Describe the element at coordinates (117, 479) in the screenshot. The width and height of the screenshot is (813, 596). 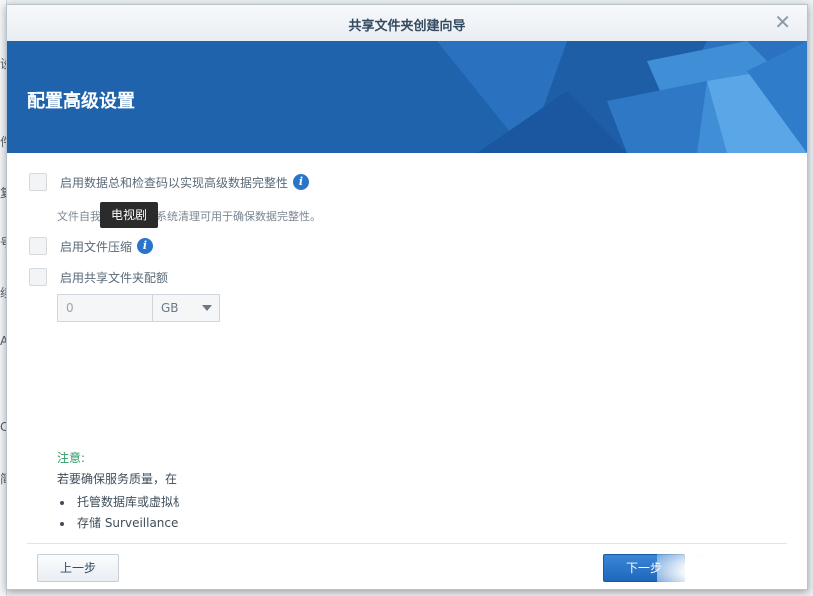
I see `note-text: 若要确保服务质量，在` at that location.